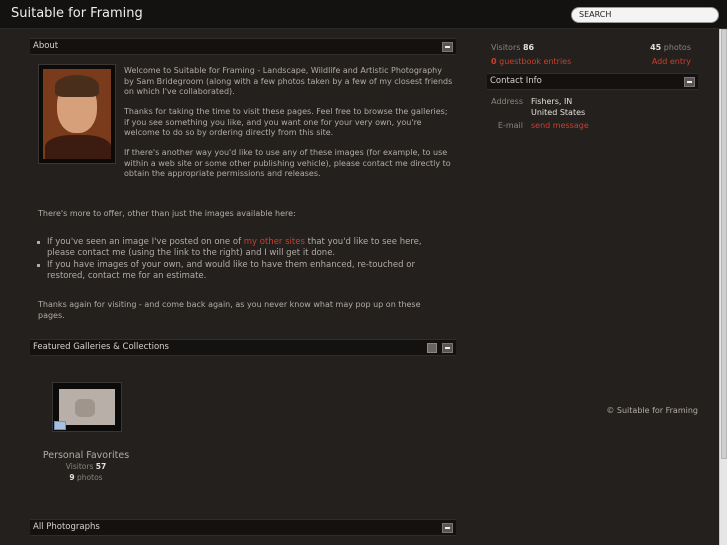 Image resolution: width=727 pixels, height=545 pixels. I want to click on contact-section-header: Contact Info, so click(592, 81).